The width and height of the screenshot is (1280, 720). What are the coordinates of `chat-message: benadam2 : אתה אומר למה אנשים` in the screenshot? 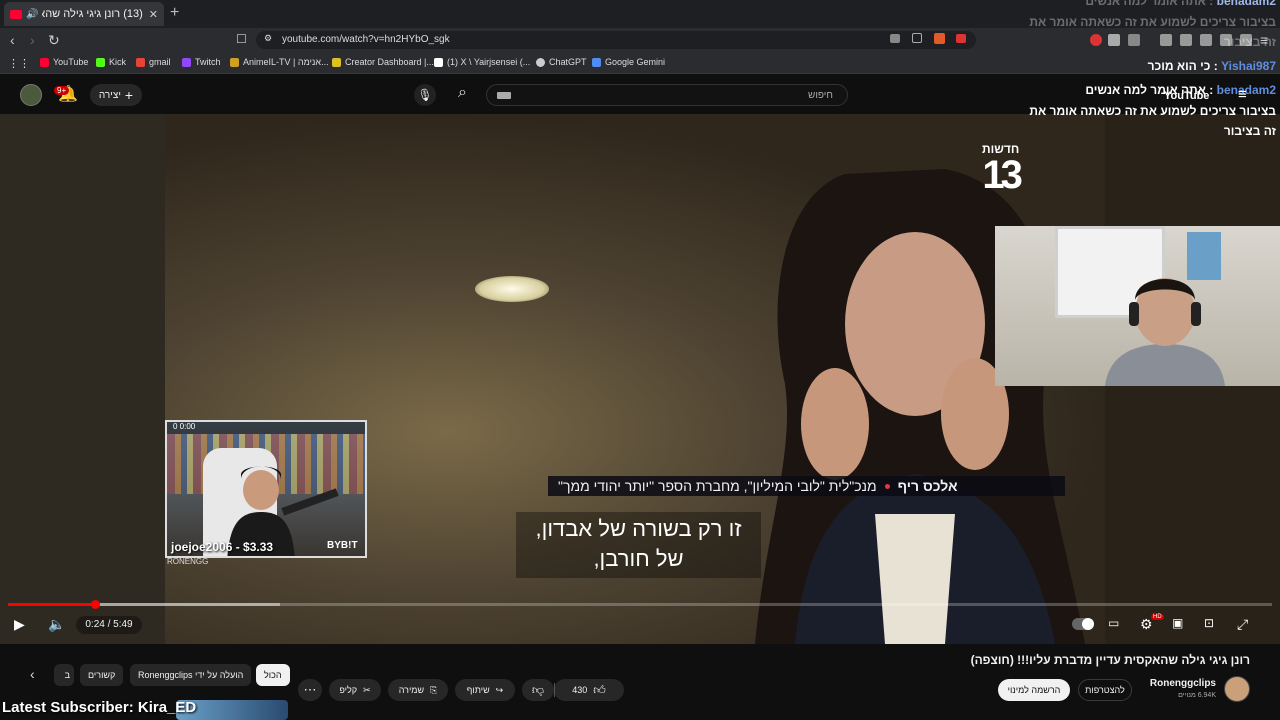 It's located at (1180, 4).